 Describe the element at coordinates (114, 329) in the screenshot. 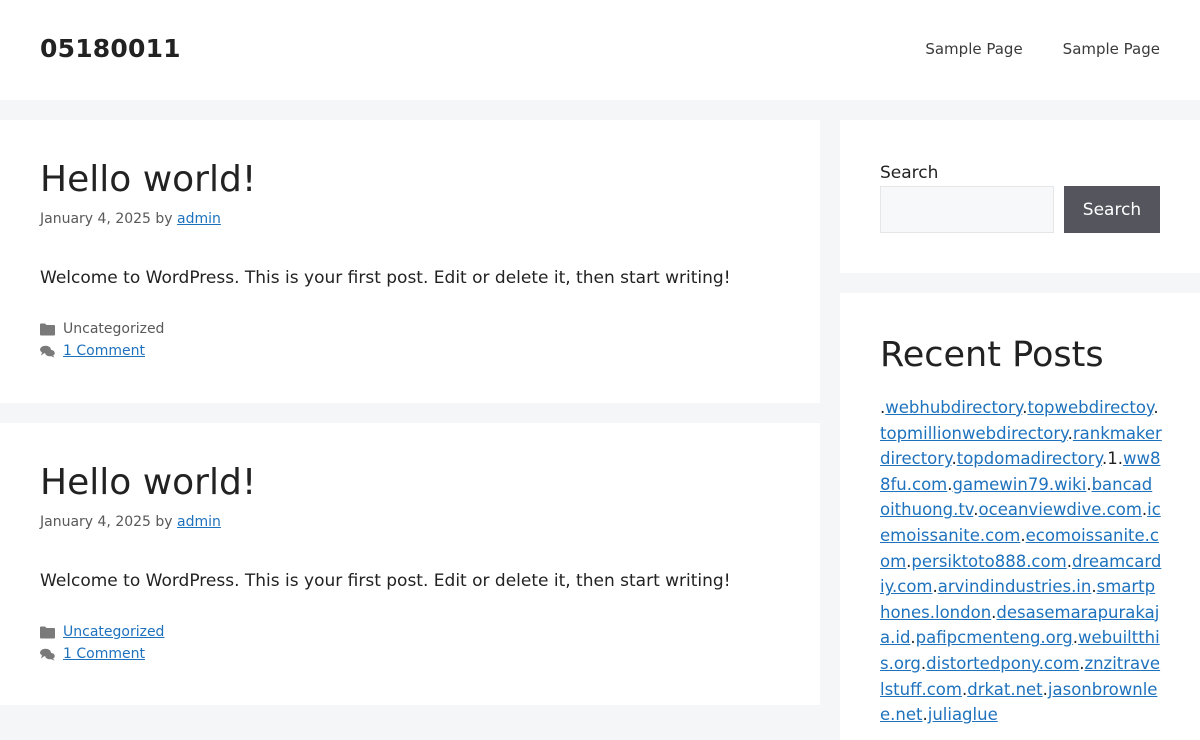

I see `post-category-label: Uncategorized` at that location.